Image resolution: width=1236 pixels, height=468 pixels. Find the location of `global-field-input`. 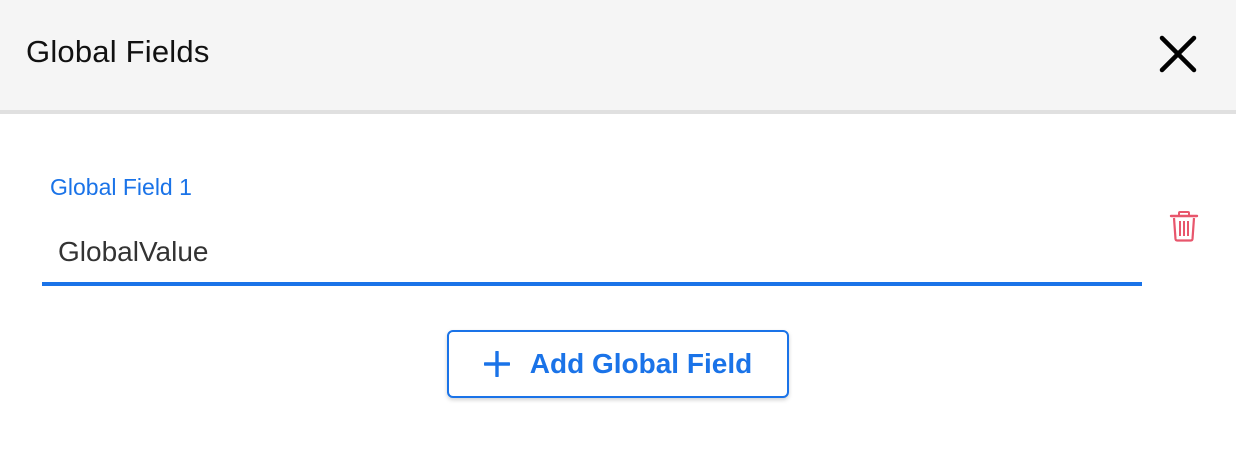

global-field-input is located at coordinates (592, 254).